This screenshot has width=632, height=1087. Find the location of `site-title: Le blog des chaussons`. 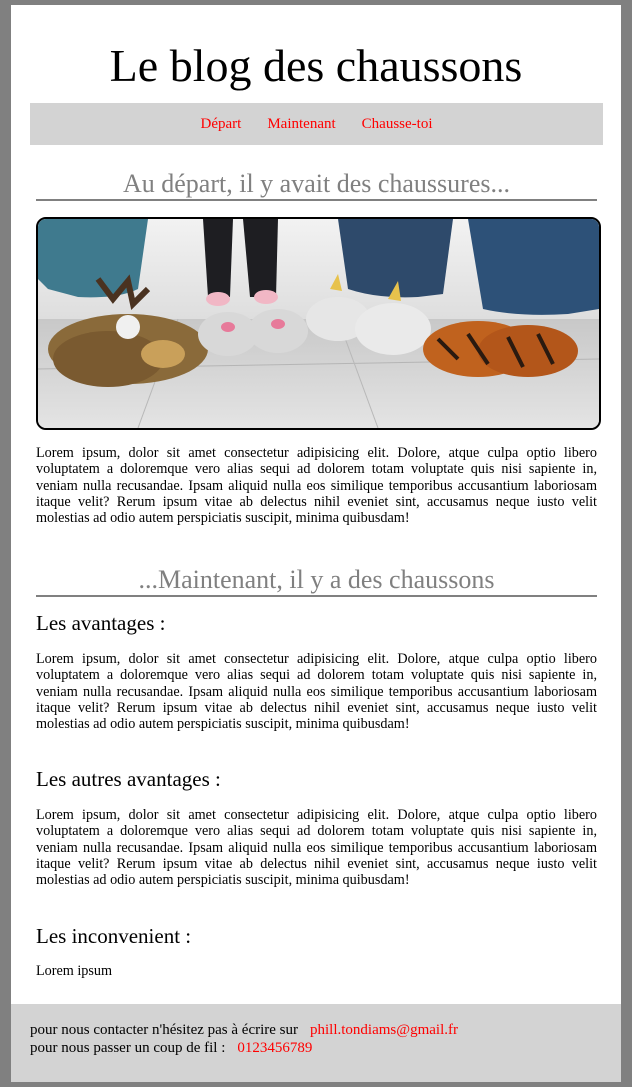

site-title: Le blog des chaussons is located at coordinates (316, 65).